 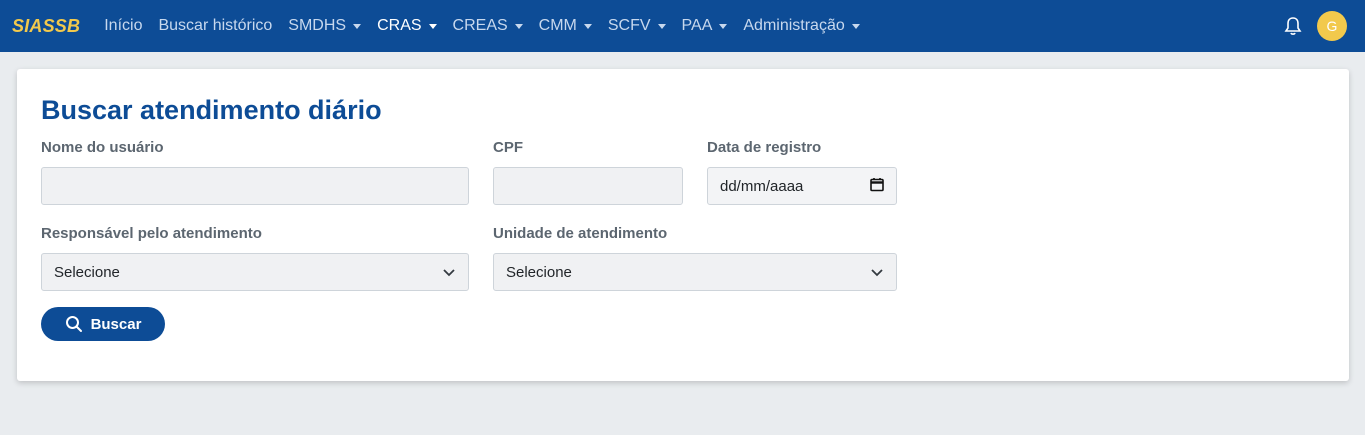 What do you see at coordinates (255, 186) in the screenshot?
I see `nome-usuario-input` at bounding box center [255, 186].